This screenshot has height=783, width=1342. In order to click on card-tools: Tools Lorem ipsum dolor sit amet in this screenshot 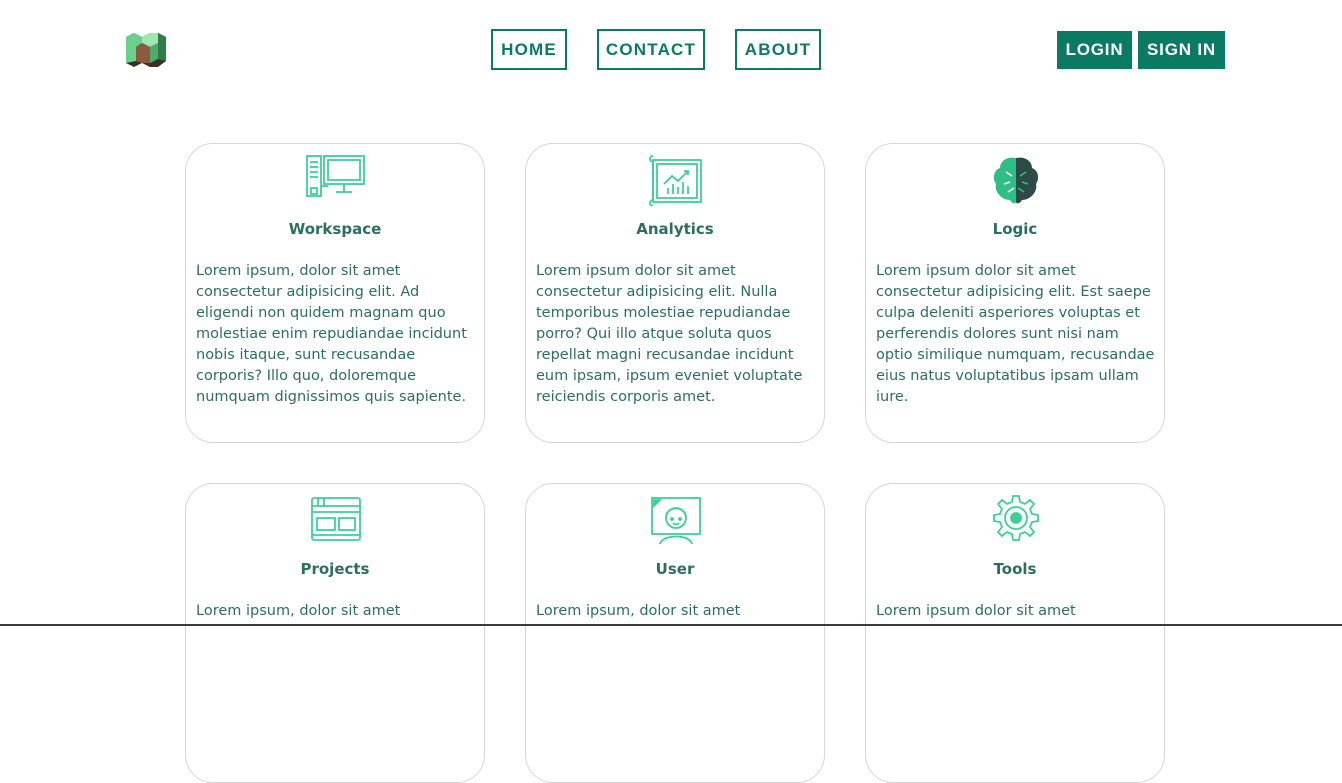, I will do `click(1015, 633)`.